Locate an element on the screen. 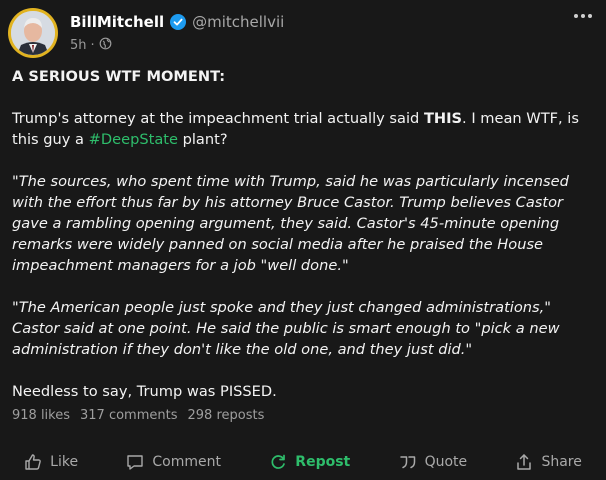 The height and width of the screenshot is (480, 606). author-line: BillMitchell @mitchellvii is located at coordinates (177, 22).